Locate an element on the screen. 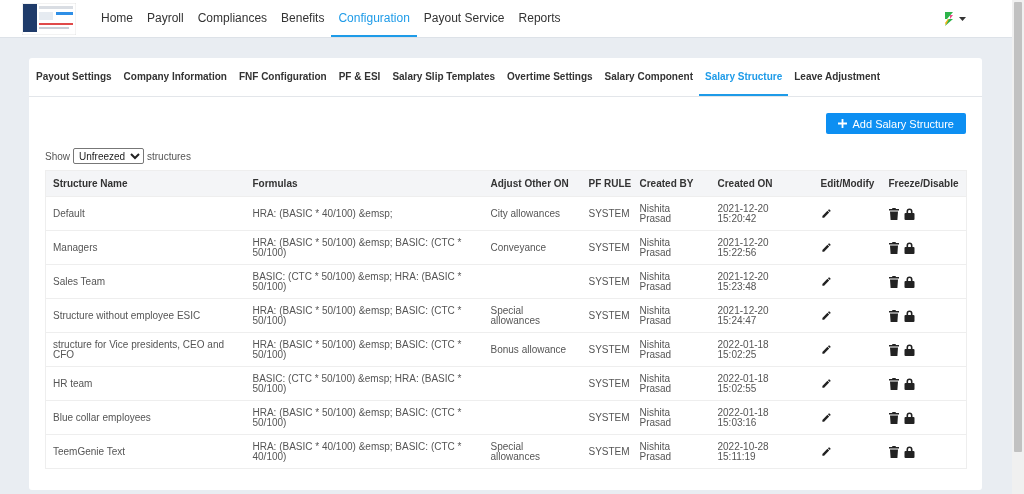 Image resolution: width=1024 pixels, height=494 pixels. scrollbar-thumb is located at coordinates (1018, 227).